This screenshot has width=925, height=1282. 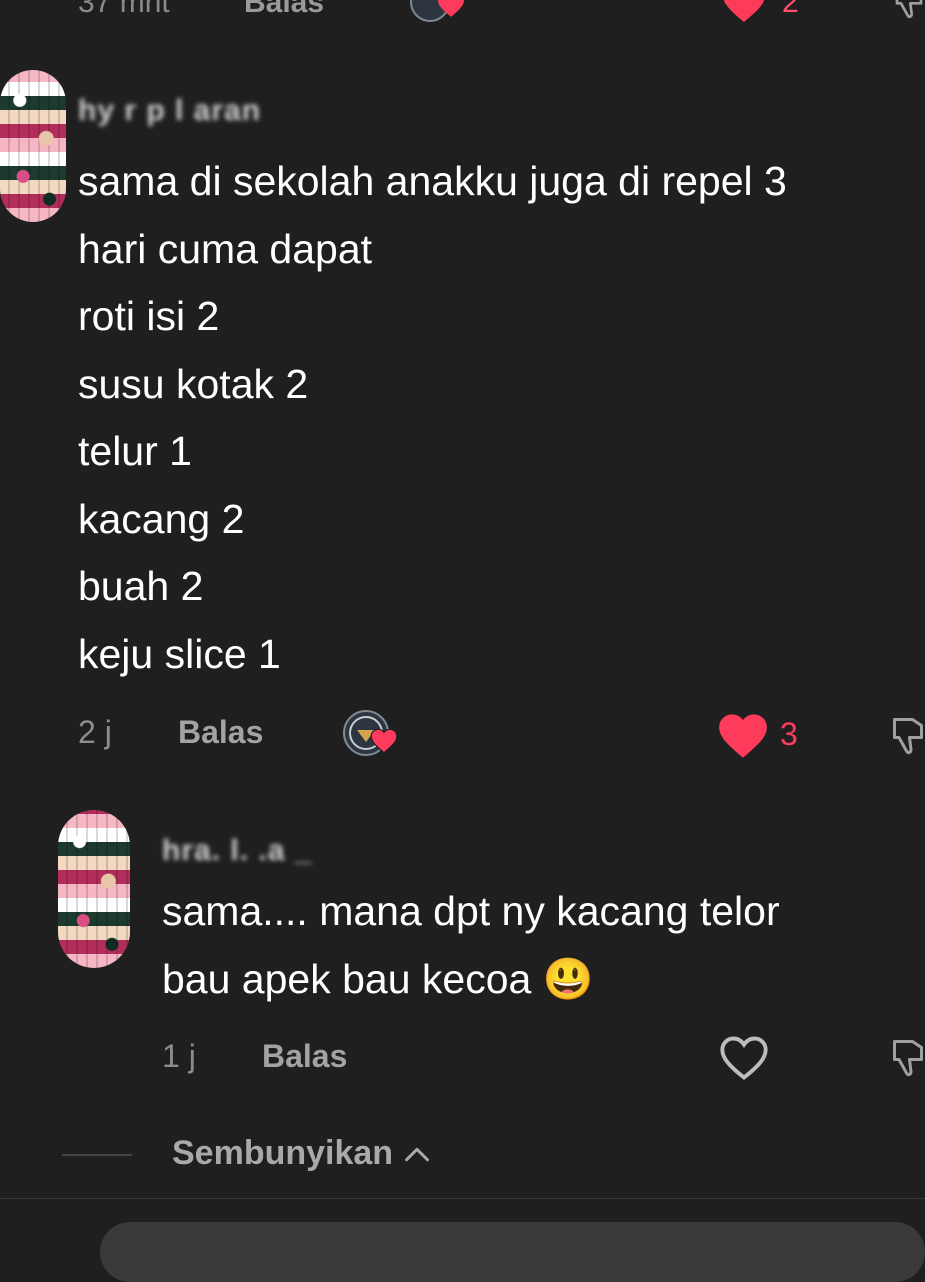 What do you see at coordinates (417, 1154) in the screenshot?
I see `chevron-up-icon` at bounding box center [417, 1154].